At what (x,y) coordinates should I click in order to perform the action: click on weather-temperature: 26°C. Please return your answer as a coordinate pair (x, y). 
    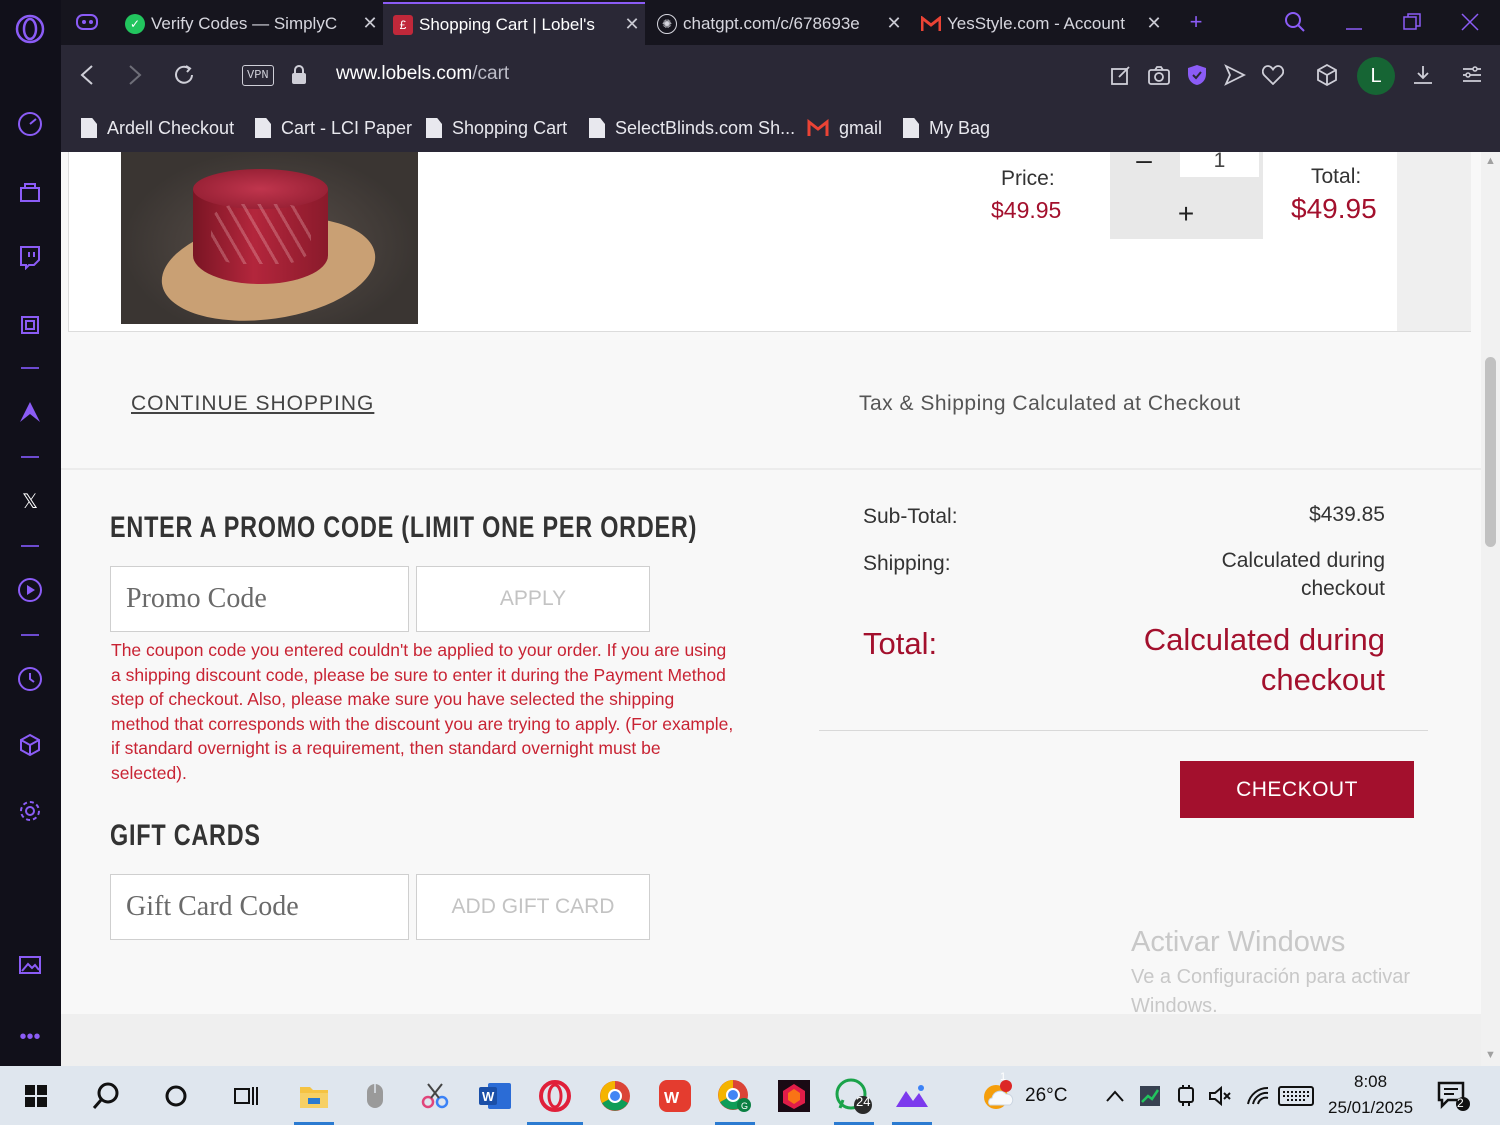
    Looking at the image, I should click on (1046, 1096).